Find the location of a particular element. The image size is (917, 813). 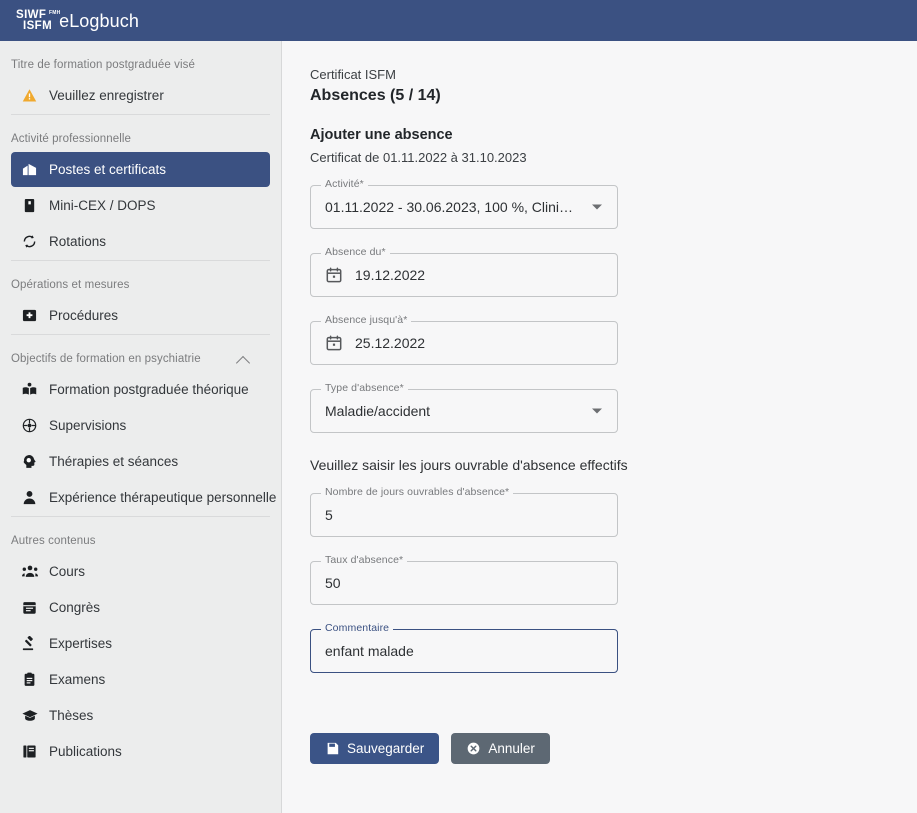

sidebar-item-veuillez-enregistrer: Veuillez enregistrer is located at coordinates (140, 95).